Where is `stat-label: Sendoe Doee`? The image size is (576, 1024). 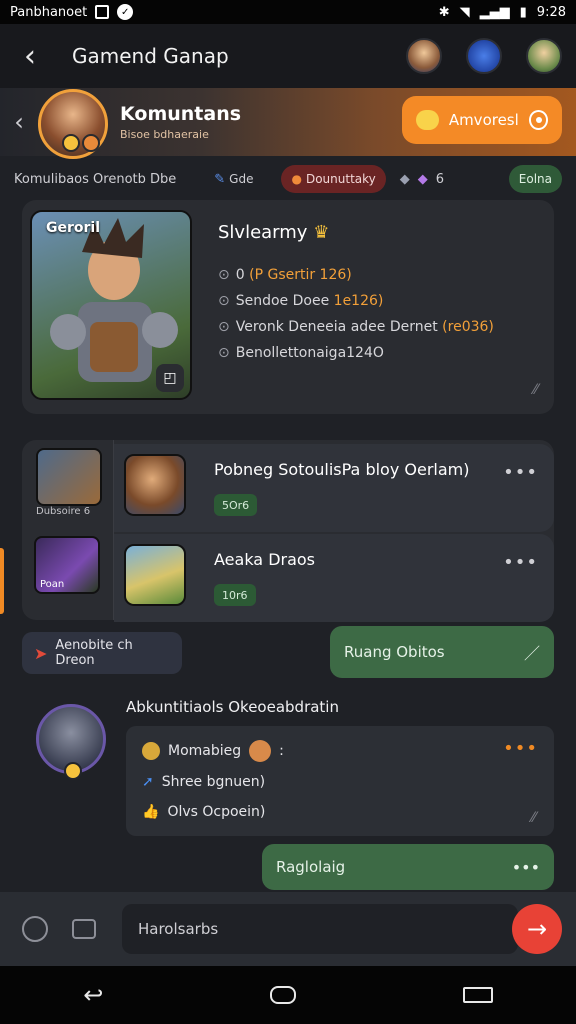
stat-label: Sendoe Doee is located at coordinates (282, 301).